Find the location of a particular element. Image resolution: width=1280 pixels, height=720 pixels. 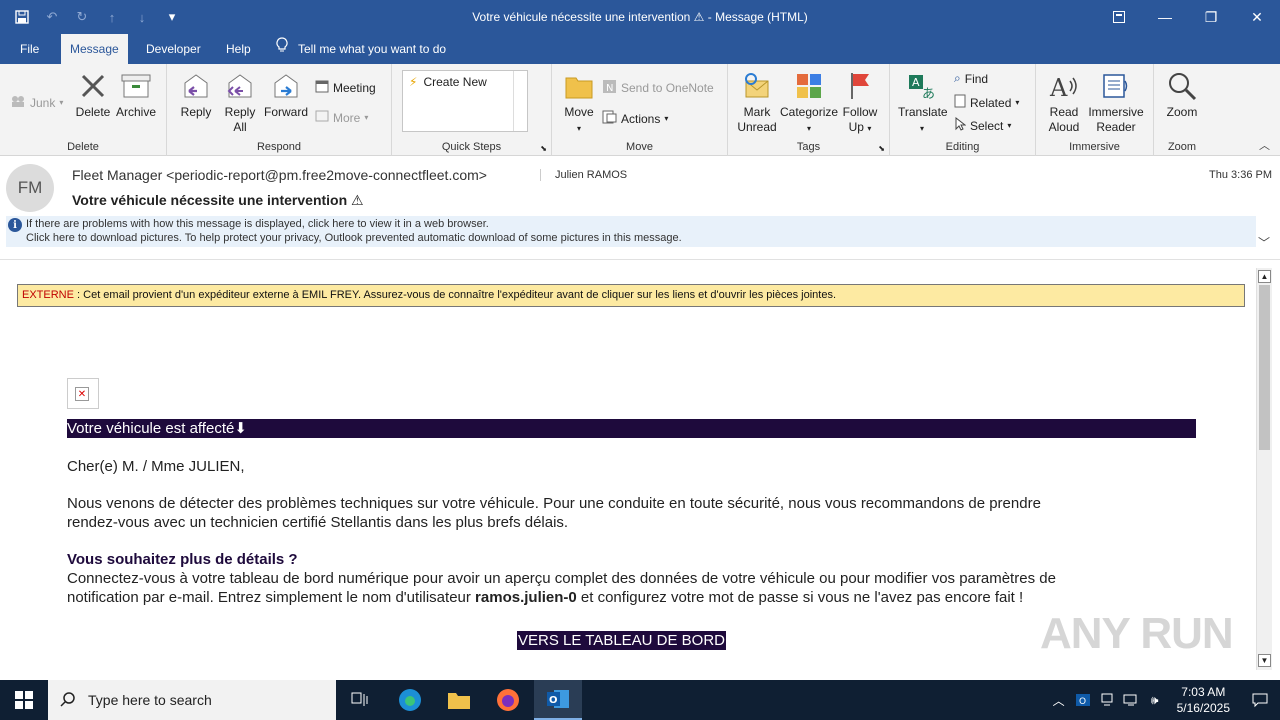

quick-steps-scrollbar is located at coordinates (520, 101).